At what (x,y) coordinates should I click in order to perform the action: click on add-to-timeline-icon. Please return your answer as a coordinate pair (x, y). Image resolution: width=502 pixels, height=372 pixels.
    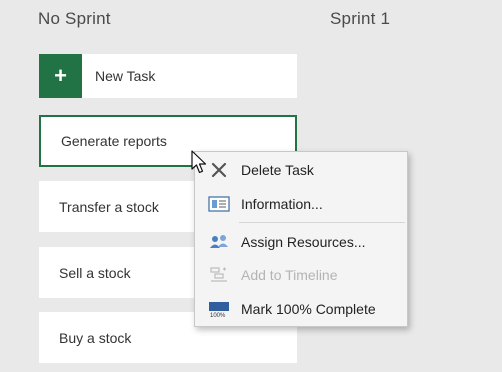
    Looking at the image, I should click on (219, 275).